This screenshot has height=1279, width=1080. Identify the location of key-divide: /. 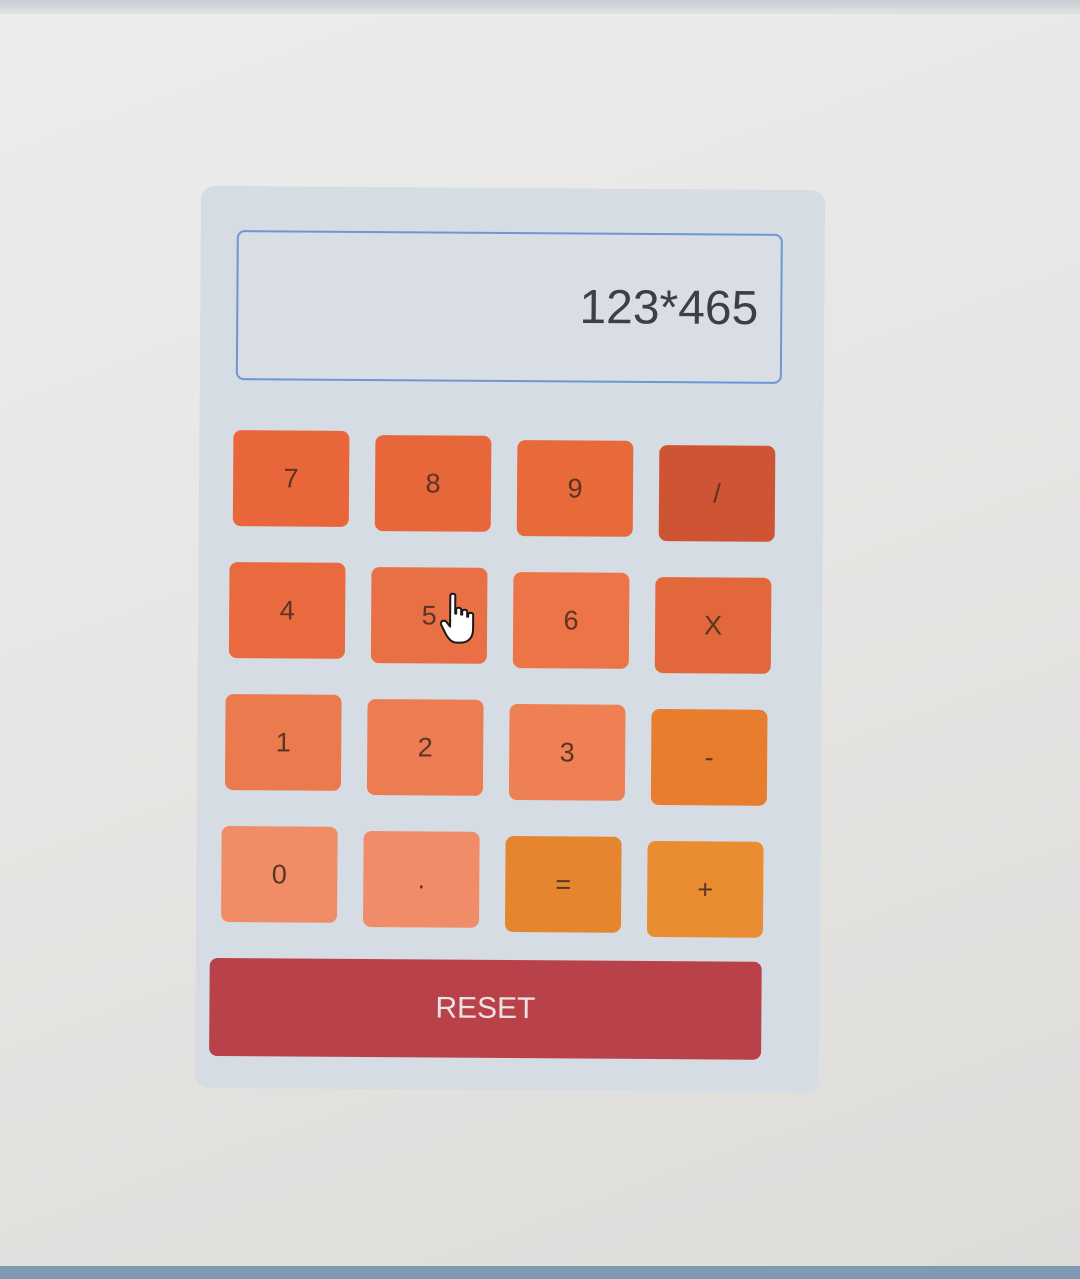
(717, 493).